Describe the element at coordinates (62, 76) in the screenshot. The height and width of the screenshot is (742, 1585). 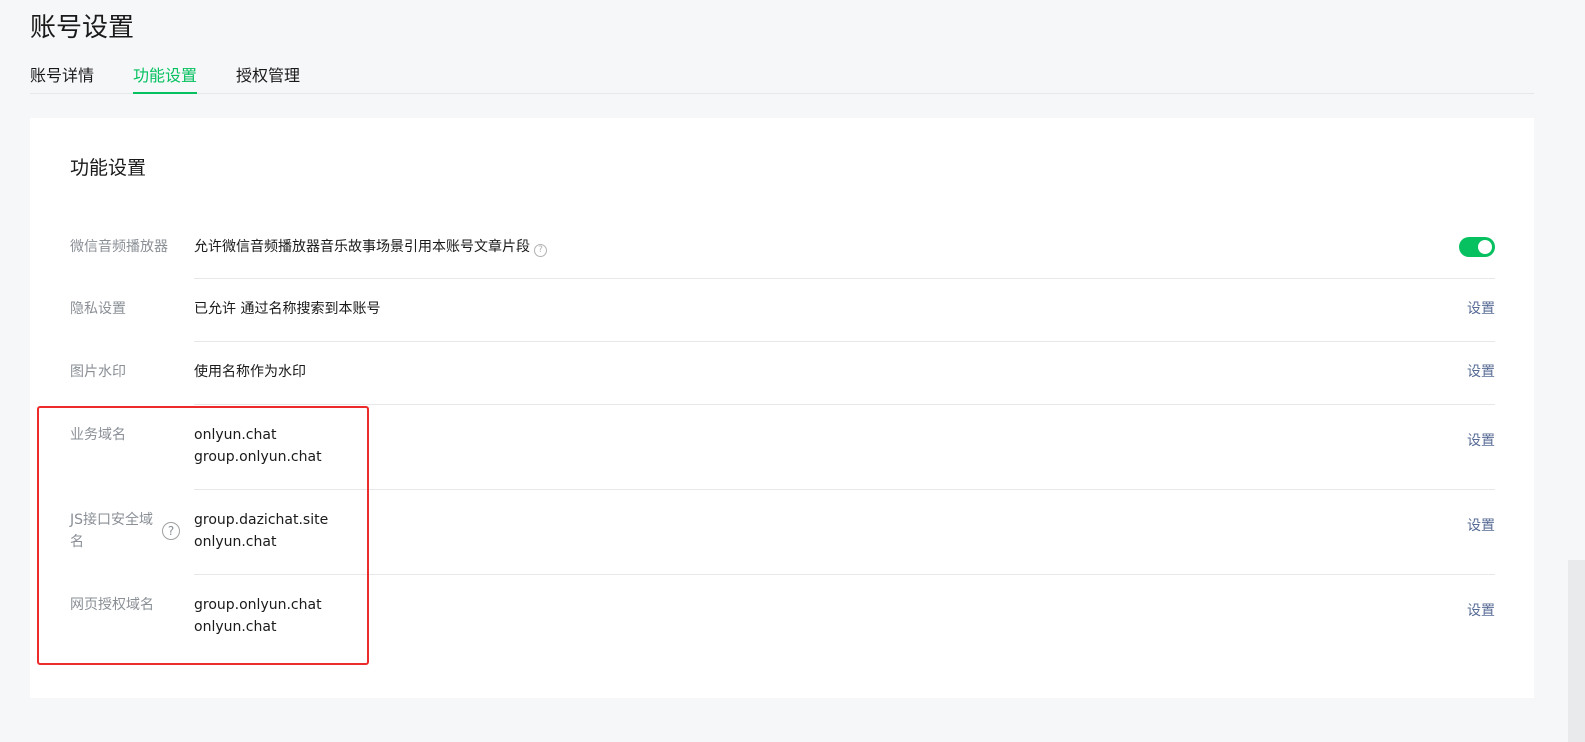
I see `tab-account-details: 账号详情` at that location.